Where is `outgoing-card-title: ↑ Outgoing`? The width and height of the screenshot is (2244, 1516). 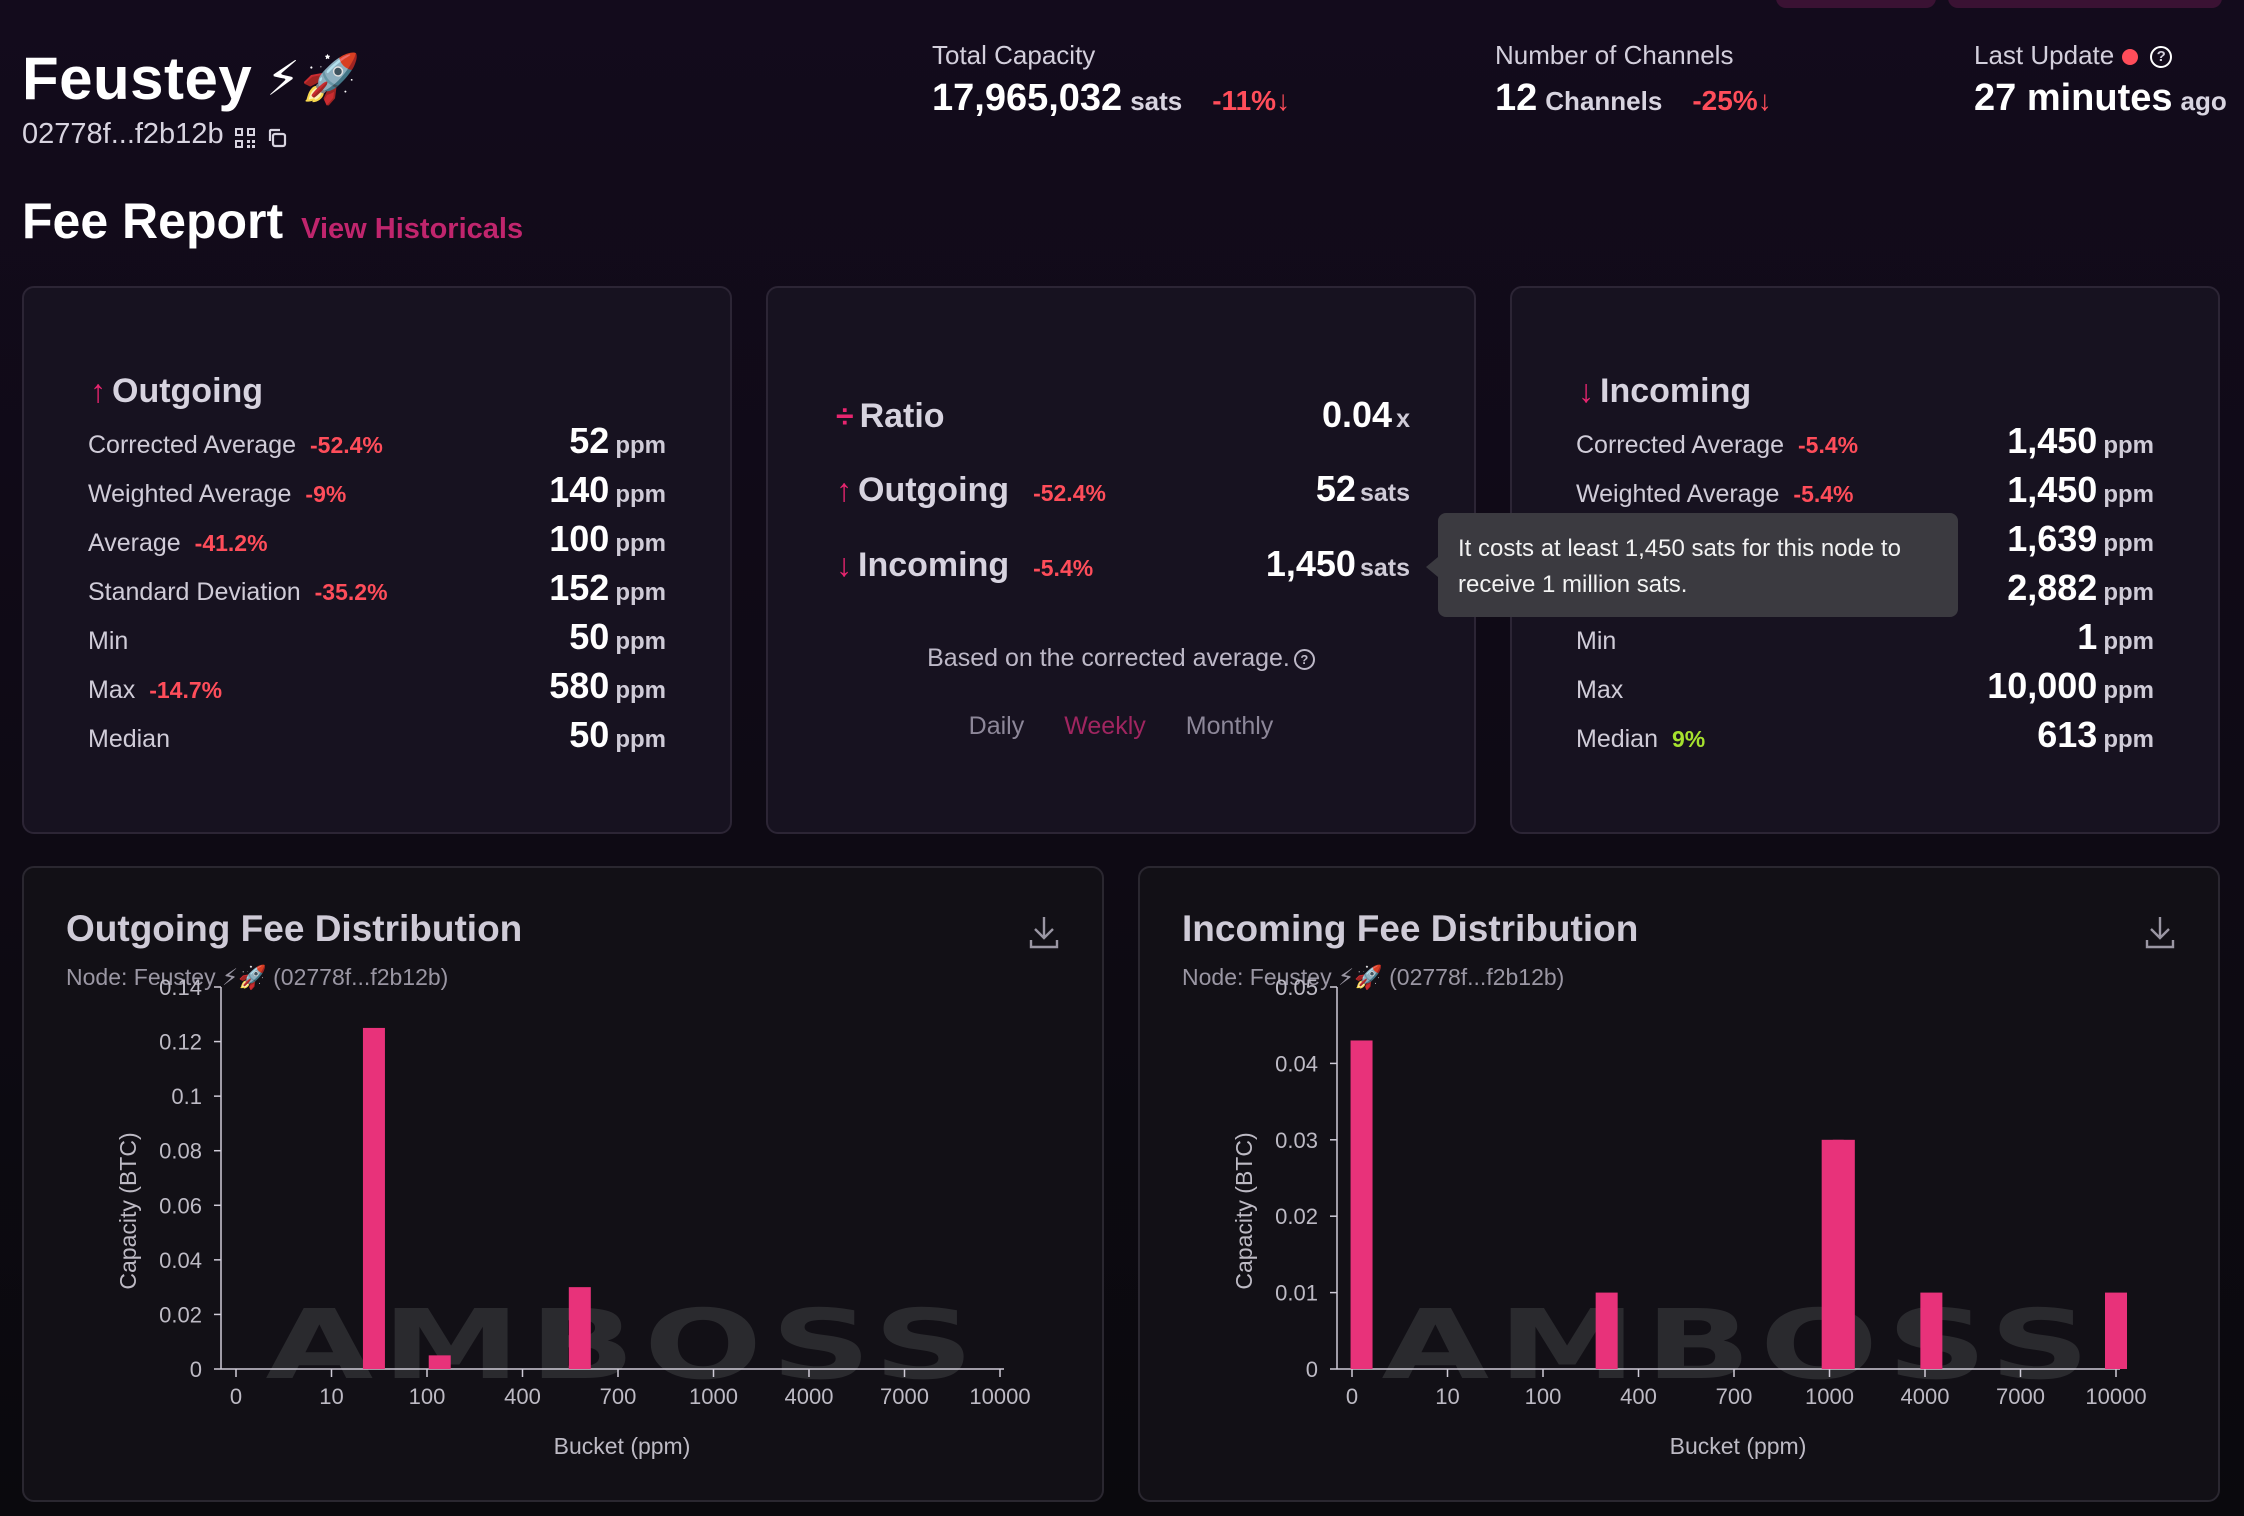
outgoing-card-title: ↑ Outgoing is located at coordinates (177, 391).